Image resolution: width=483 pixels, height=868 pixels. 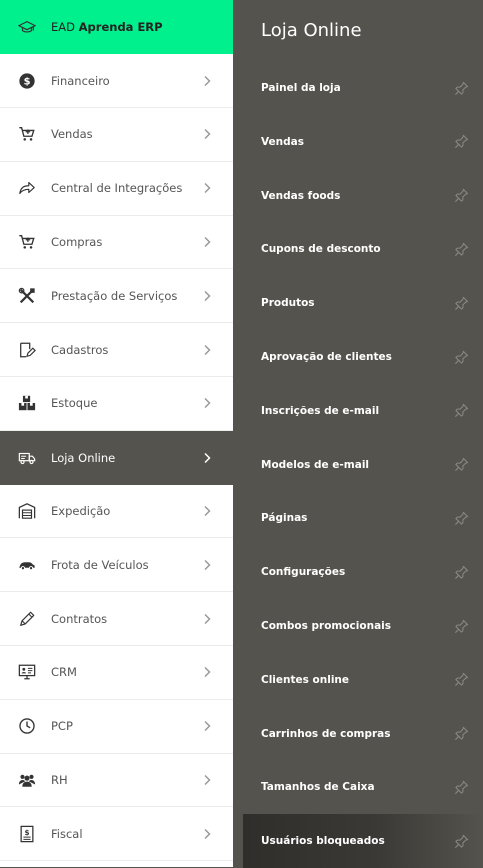 I want to click on sidebar-item-contratos: Contratos, so click(x=116, y=619).